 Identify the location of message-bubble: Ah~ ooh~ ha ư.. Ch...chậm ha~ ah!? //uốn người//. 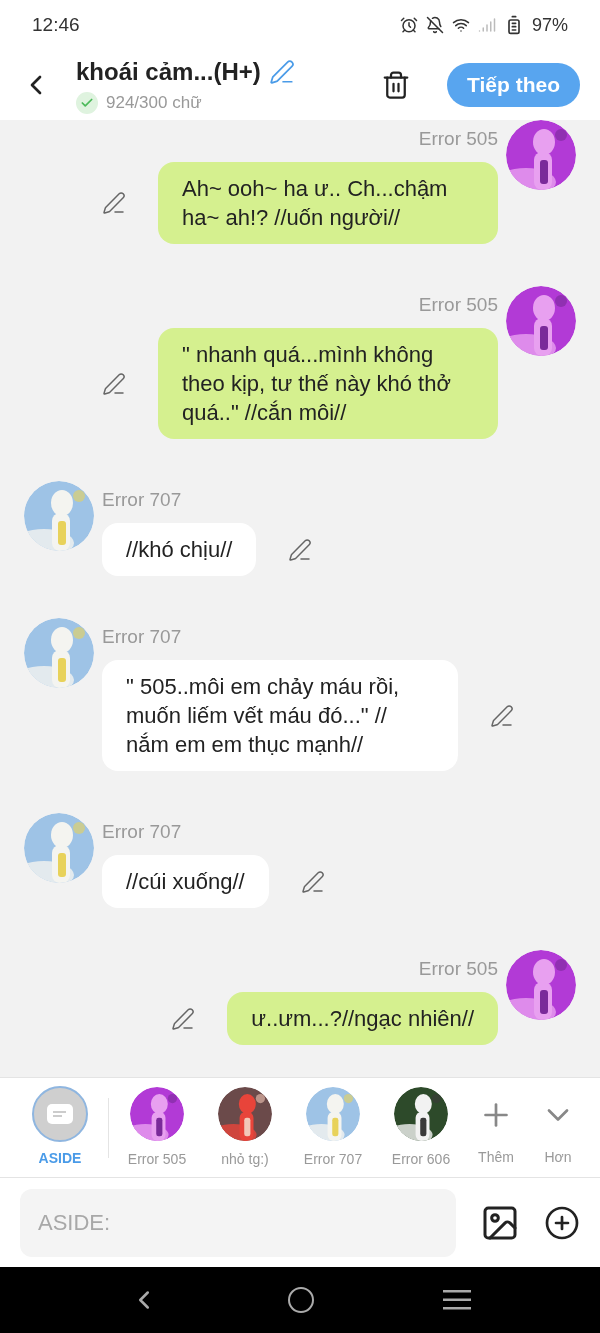
(328, 203).